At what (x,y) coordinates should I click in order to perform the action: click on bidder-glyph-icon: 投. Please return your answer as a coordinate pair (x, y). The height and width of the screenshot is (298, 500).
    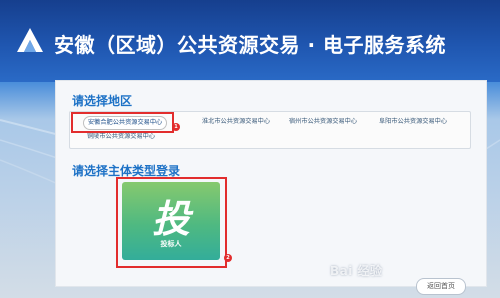
    Looking at the image, I should click on (170, 218).